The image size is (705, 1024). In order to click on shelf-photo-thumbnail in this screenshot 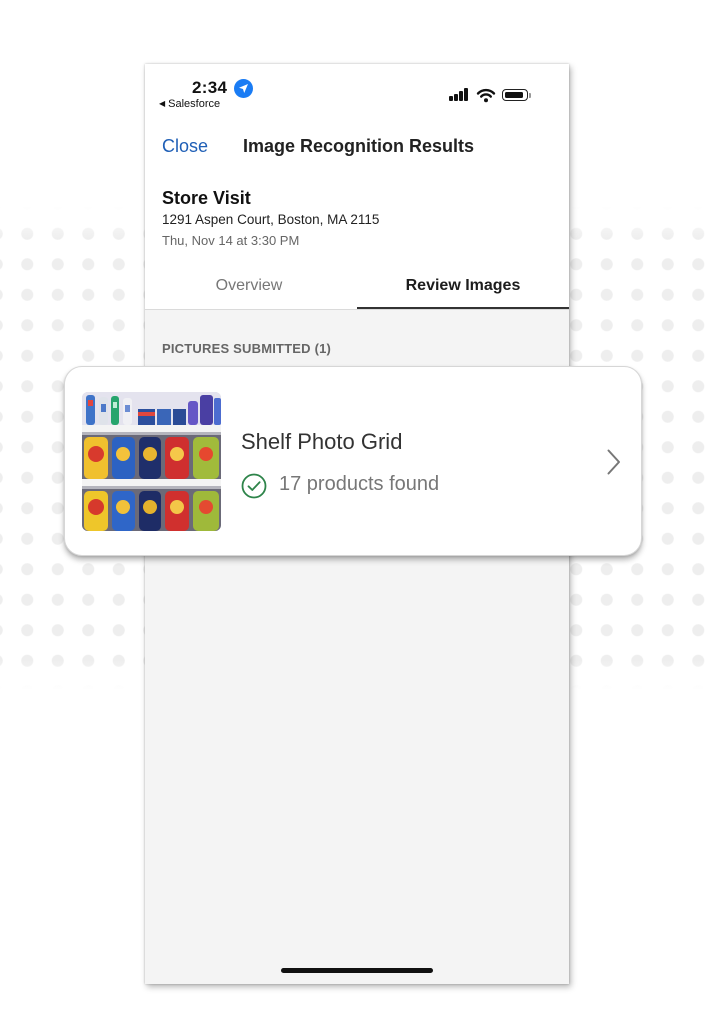, I will do `click(151, 461)`.